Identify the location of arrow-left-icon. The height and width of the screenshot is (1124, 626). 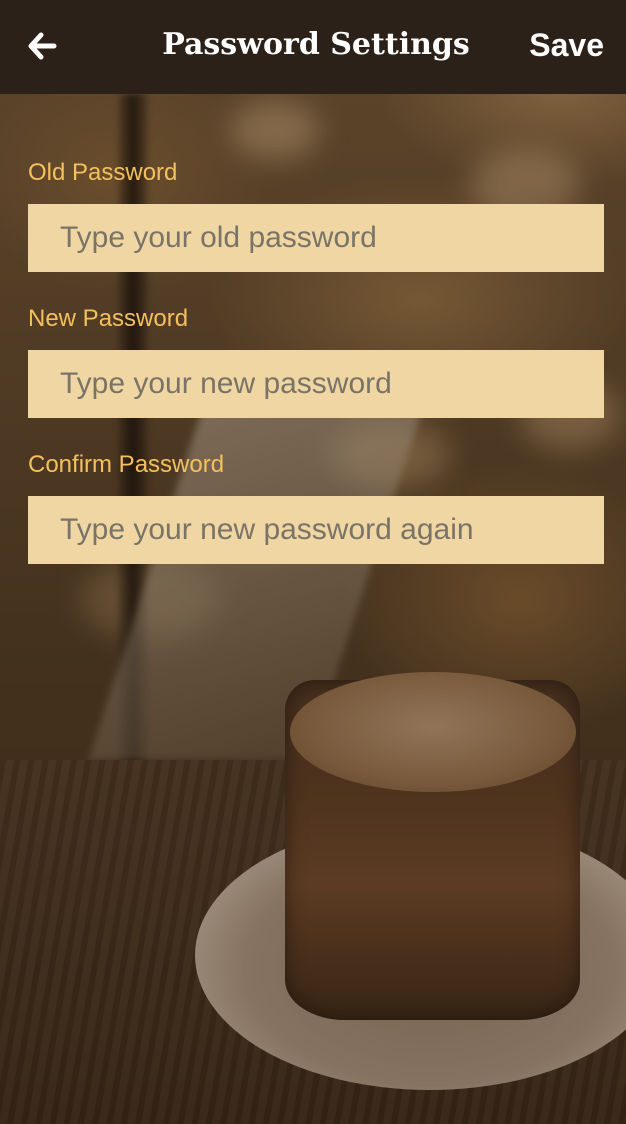
(42, 46).